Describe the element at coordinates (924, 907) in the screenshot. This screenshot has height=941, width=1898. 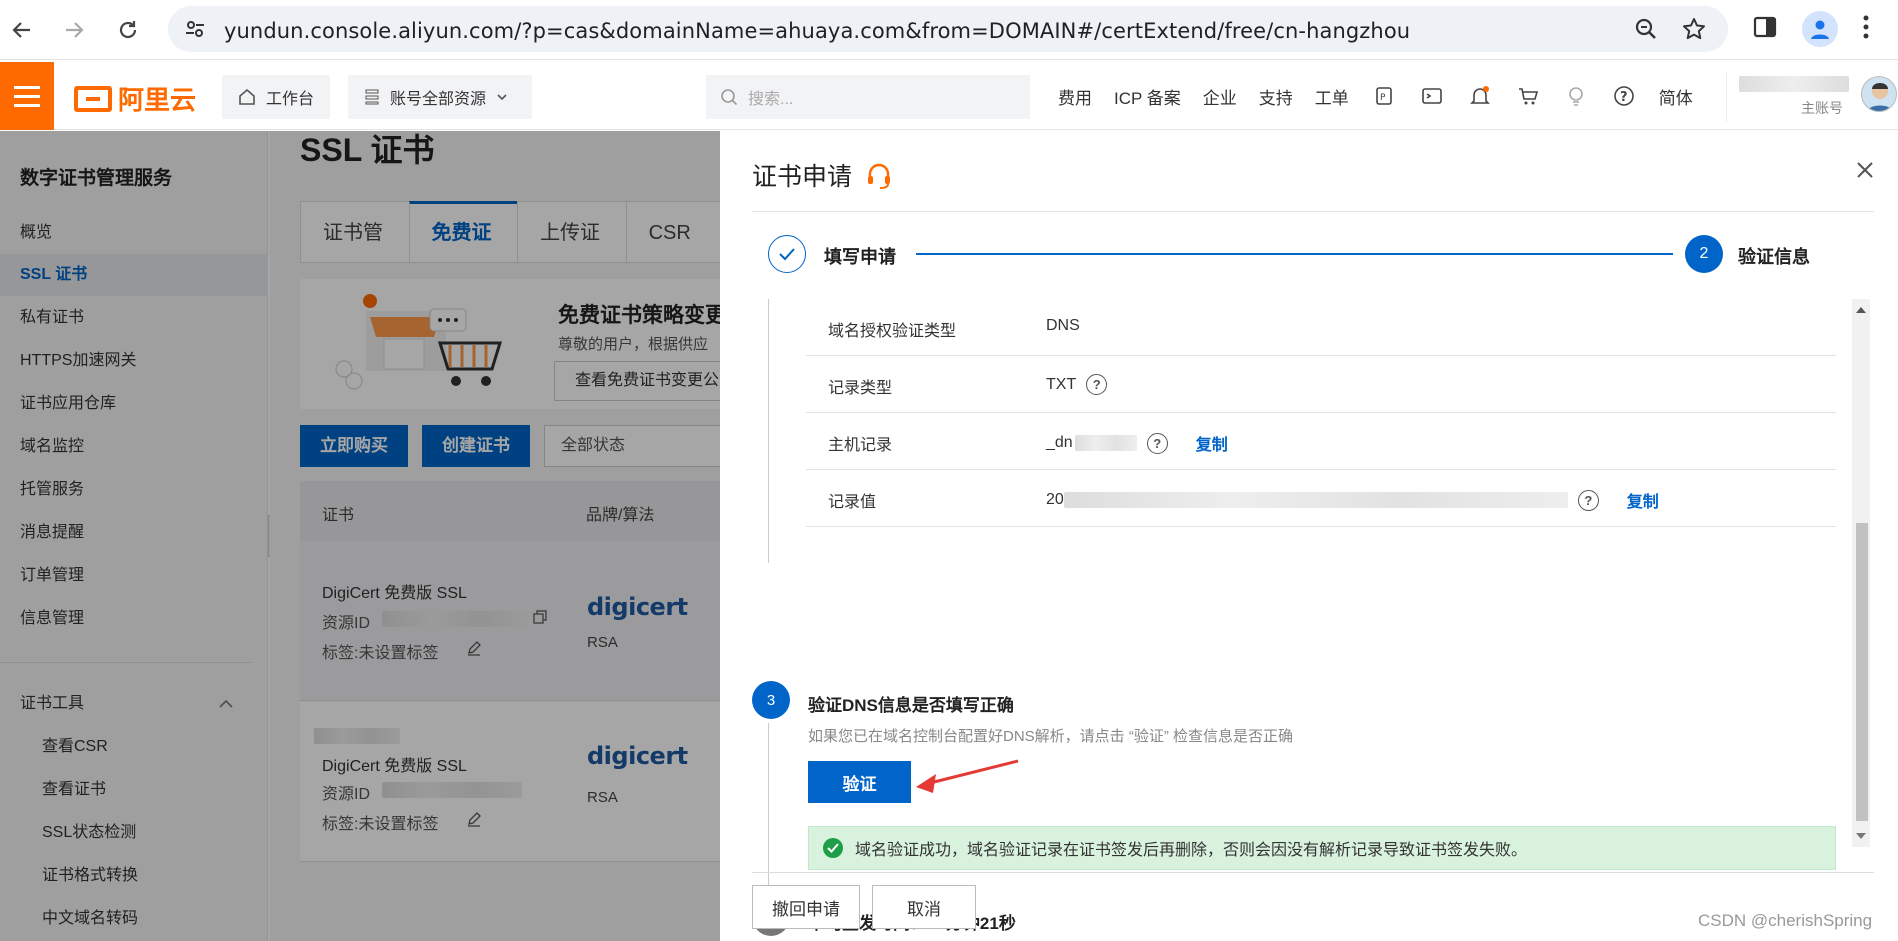
I see `cancel-button: 取消` at that location.